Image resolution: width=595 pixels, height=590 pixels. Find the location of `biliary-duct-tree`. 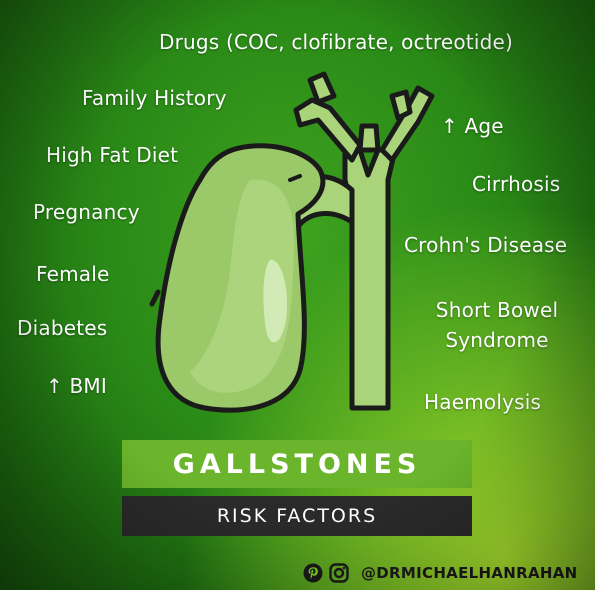

biliary-duct-tree is located at coordinates (364, 241).